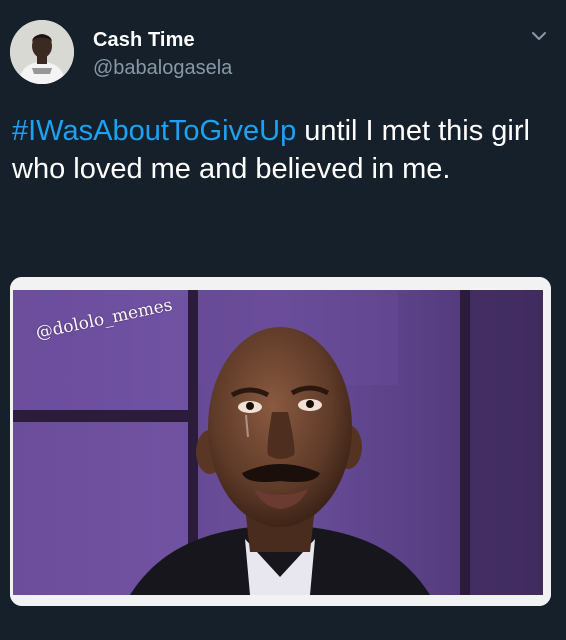  Describe the element at coordinates (144, 40) in the screenshot. I see `display-name: Cash Time` at that location.